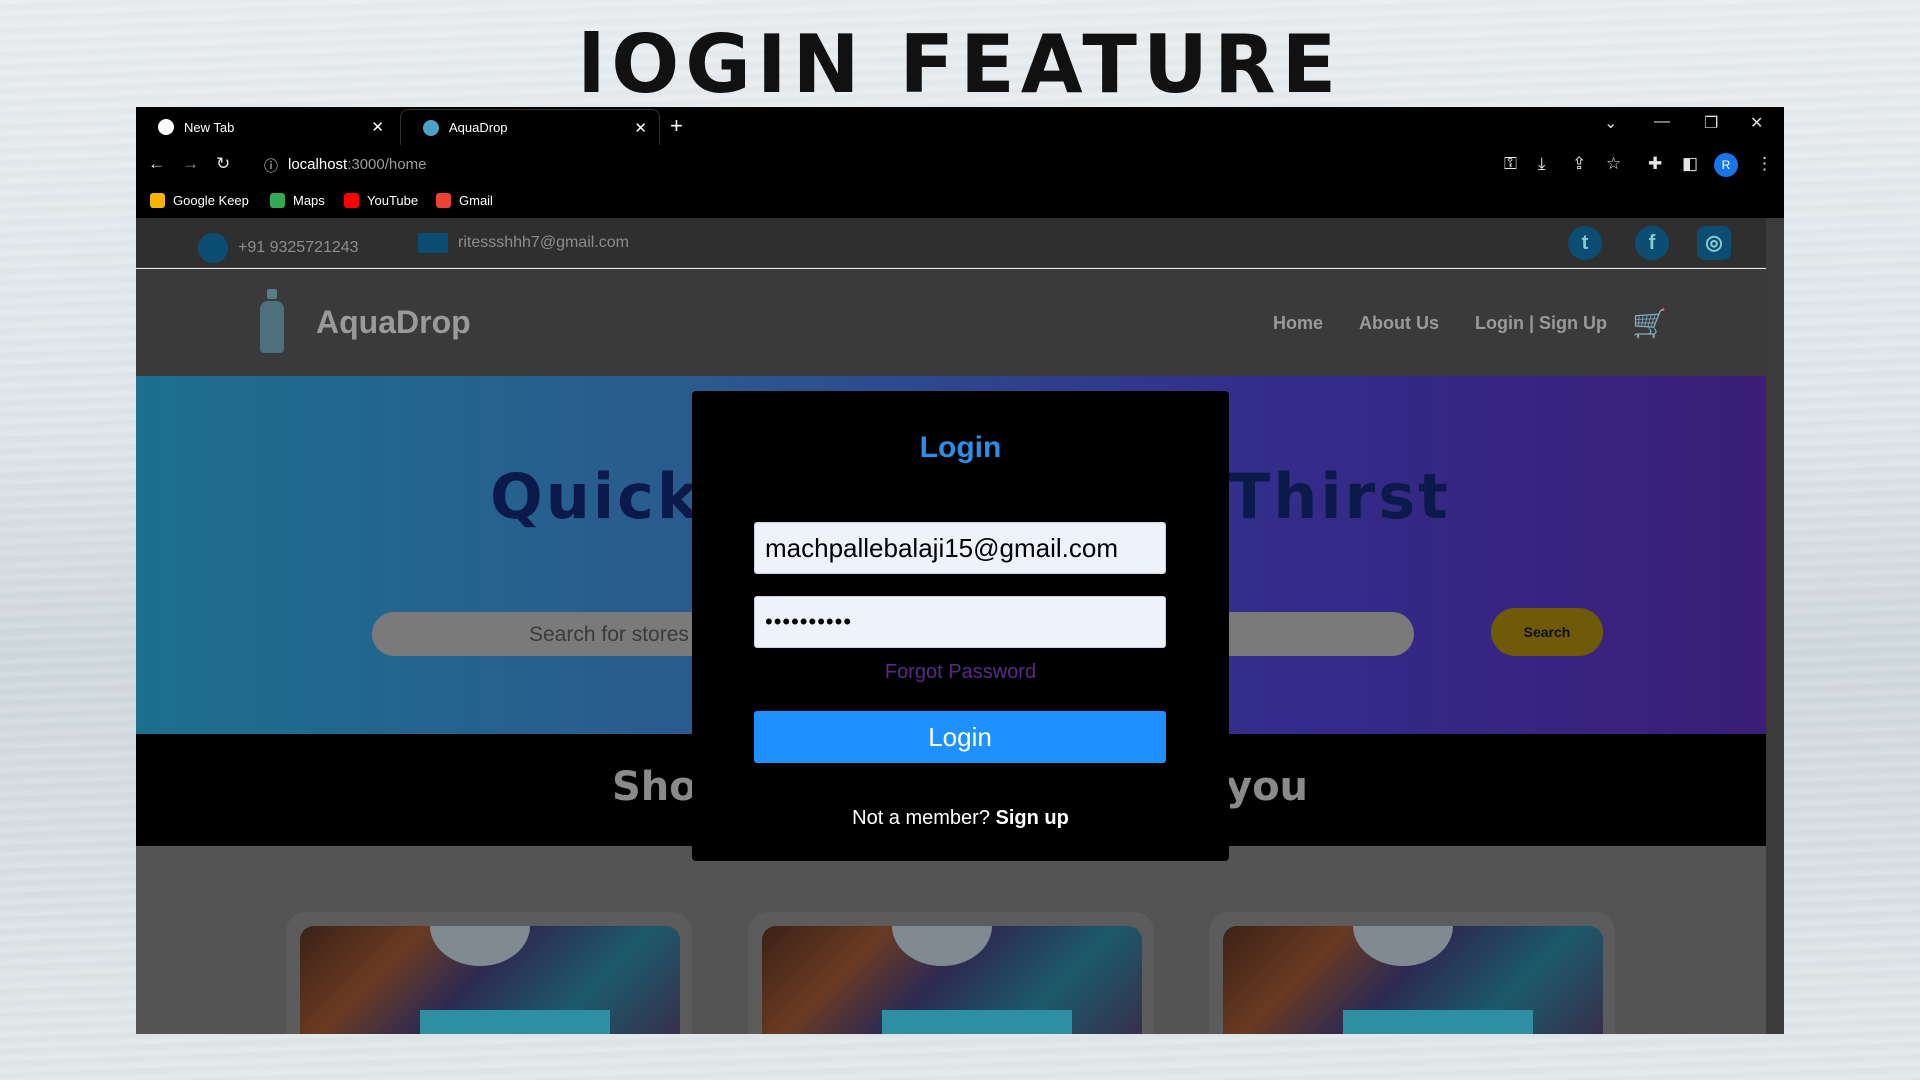 The image size is (1920, 1080). What do you see at coordinates (1690, 164) in the screenshot?
I see `side-panel-icon: ◧` at bounding box center [1690, 164].